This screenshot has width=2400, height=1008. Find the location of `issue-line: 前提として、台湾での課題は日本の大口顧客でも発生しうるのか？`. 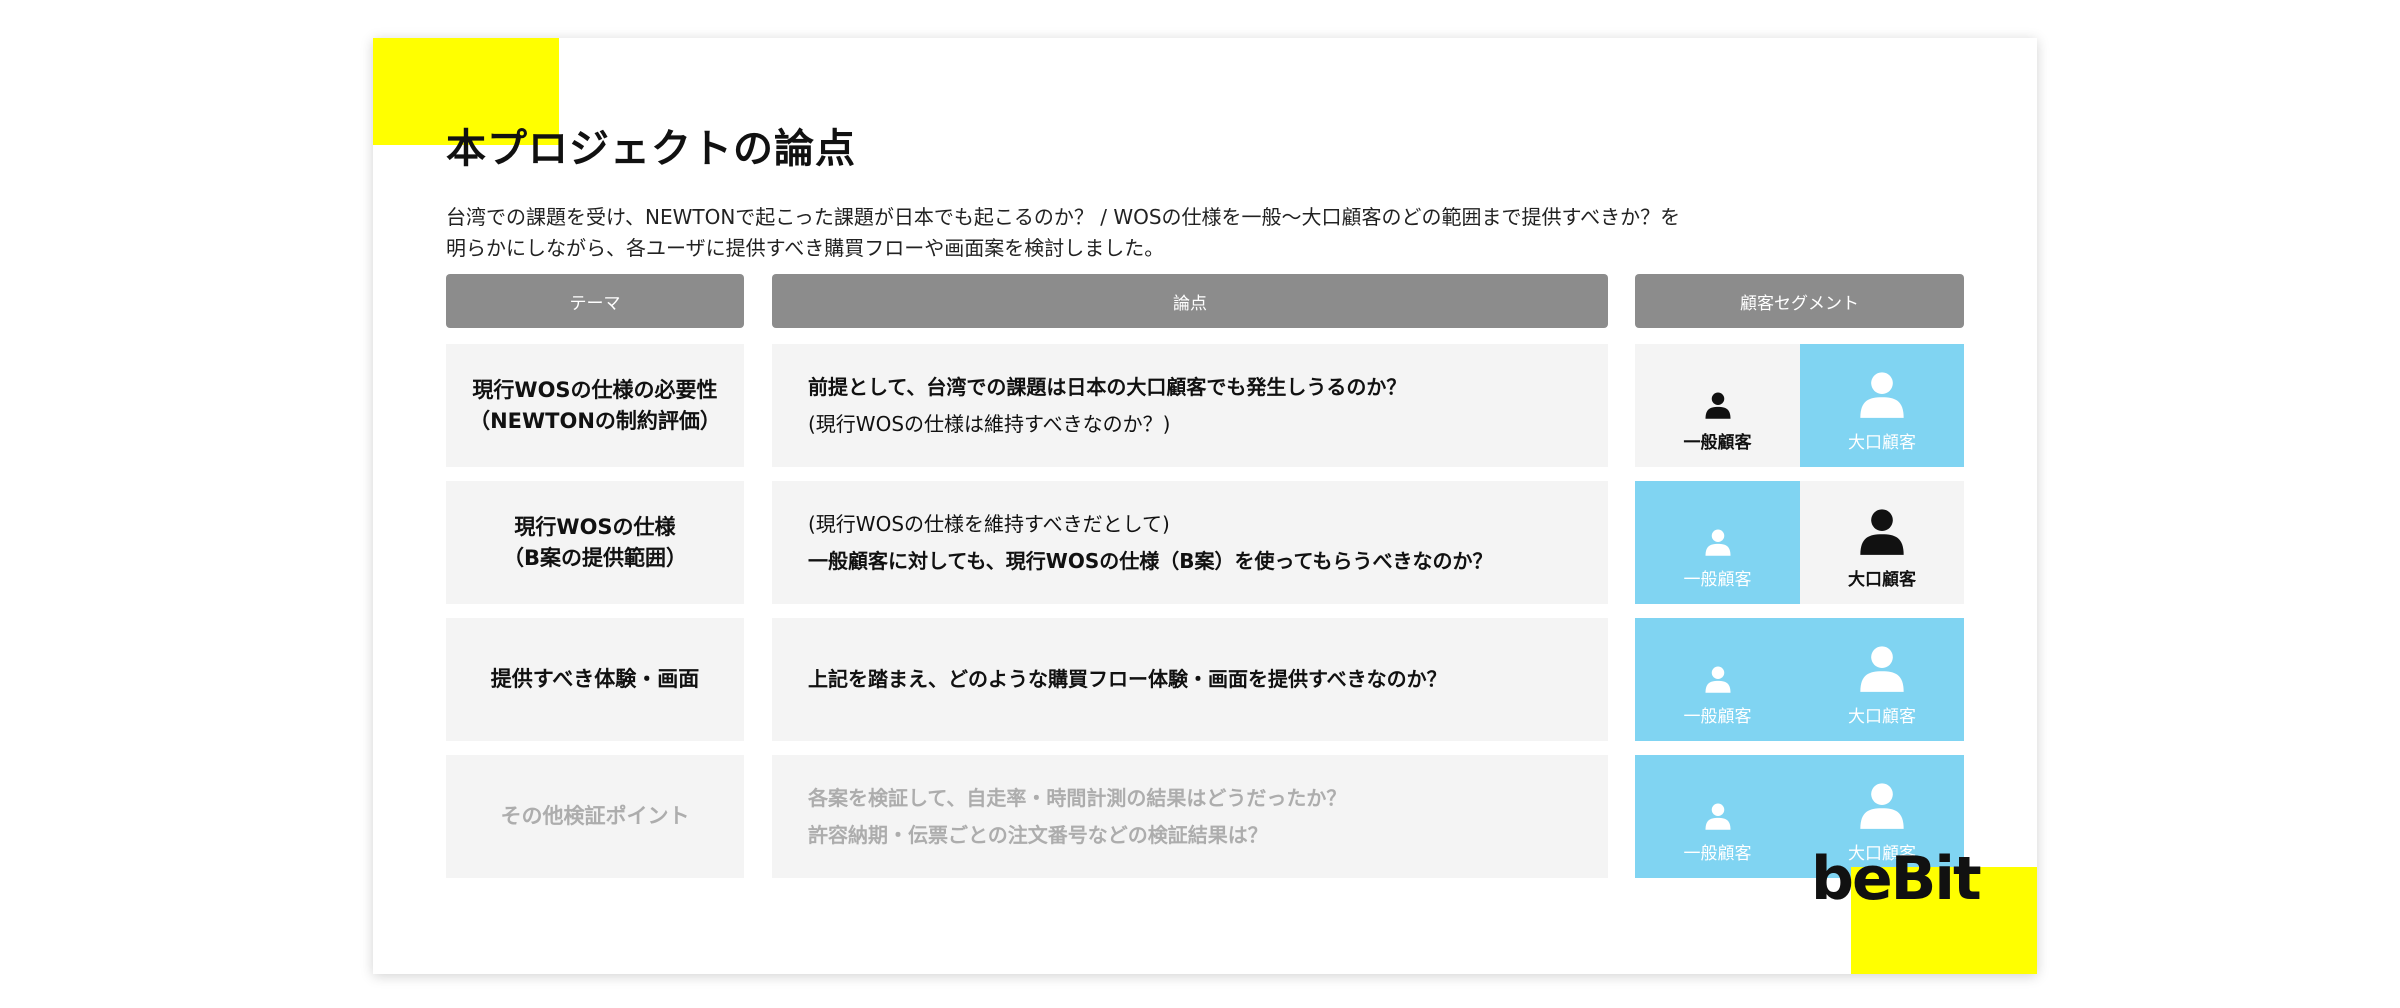

issue-line: 前提として、台湾での課題は日本の大口顧客でも発生しうるのか？ is located at coordinates (1107, 386).